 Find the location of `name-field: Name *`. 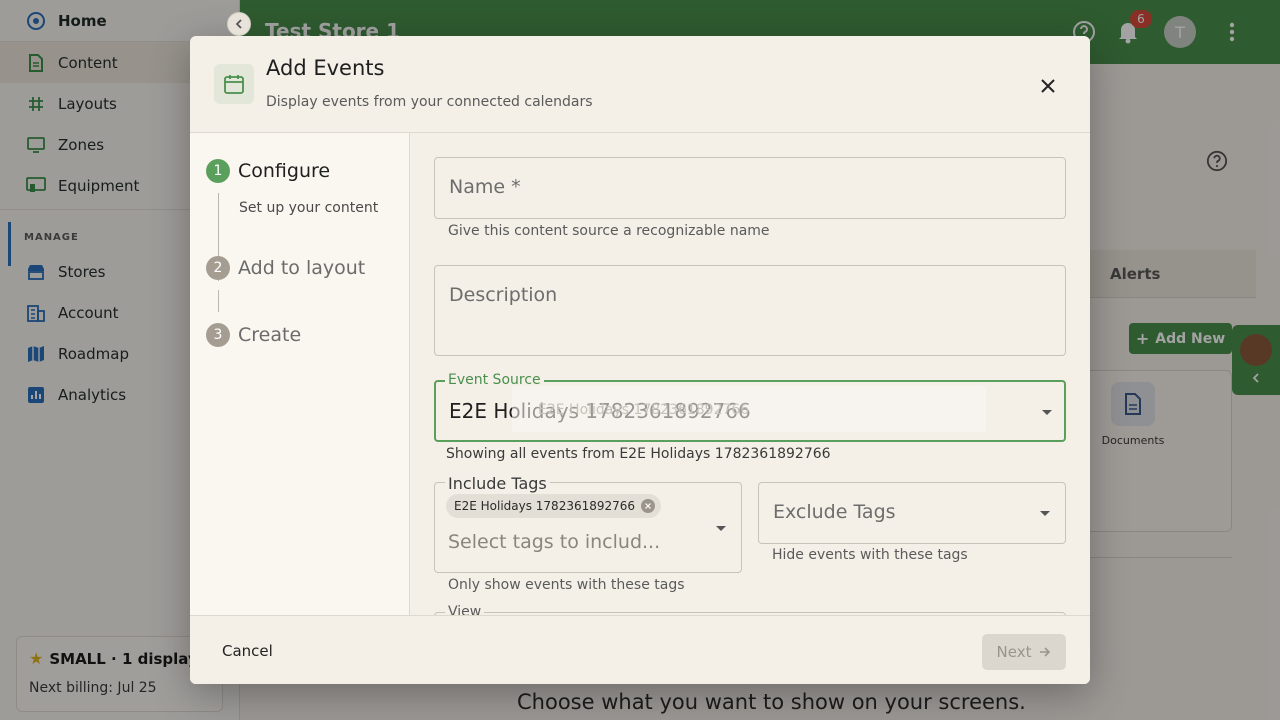

name-field: Name * is located at coordinates (750, 188).